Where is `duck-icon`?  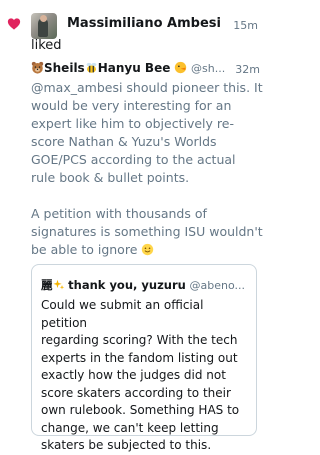
duck-icon is located at coordinates (181, 67).